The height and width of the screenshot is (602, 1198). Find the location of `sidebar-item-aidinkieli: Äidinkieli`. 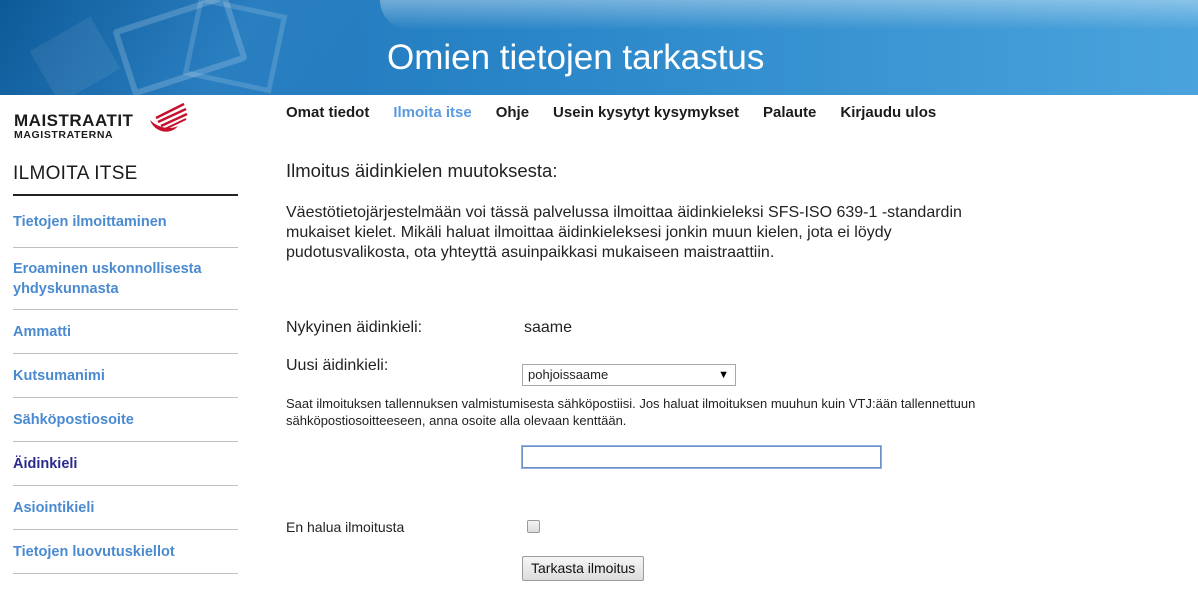

sidebar-item-aidinkieli: Äidinkieli is located at coordinates (125, 464).